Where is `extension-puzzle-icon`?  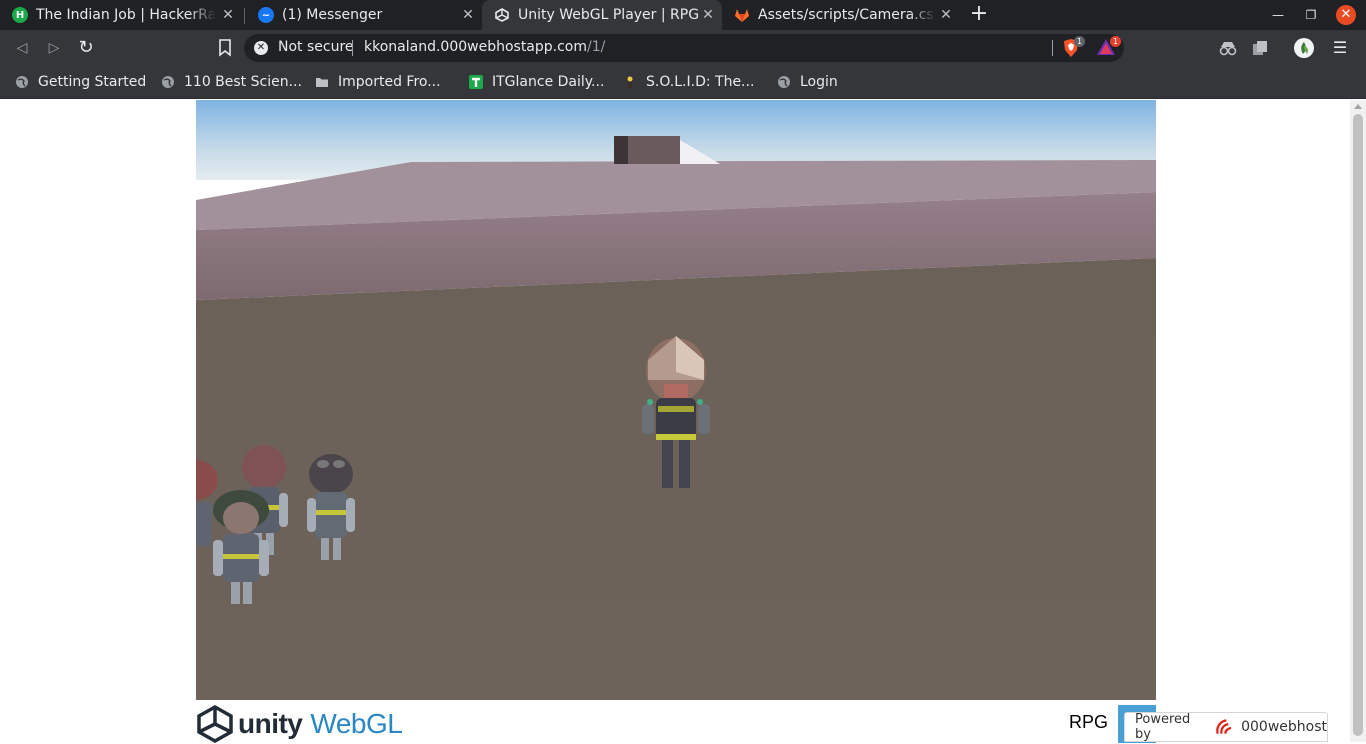
extension-puzzle-icon is located at coordinates (1260, 48).